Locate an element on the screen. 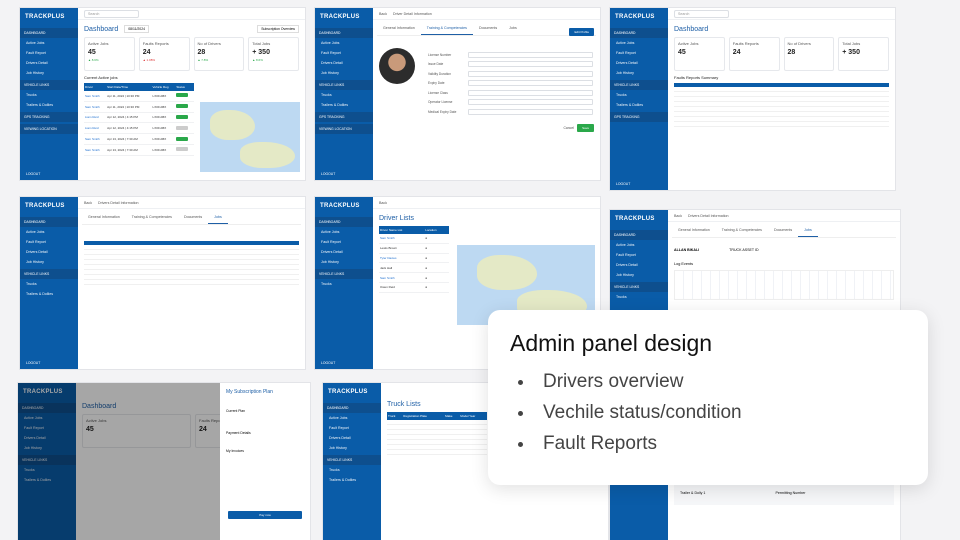 Image resolution: width=960 pixels, height=540 pixels. cancel-button: Cancel is located at coordinates (568, 128).